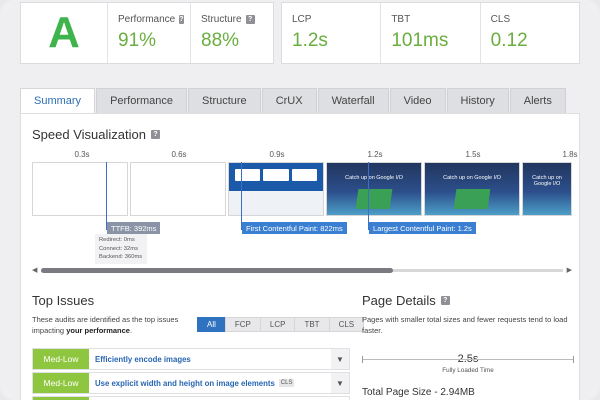 This screenshot has width=600, height=400. What do you see at coordinates (217, 270) in the screenshot?
I see `scroll-thumb` at bounding box center [217, 270].